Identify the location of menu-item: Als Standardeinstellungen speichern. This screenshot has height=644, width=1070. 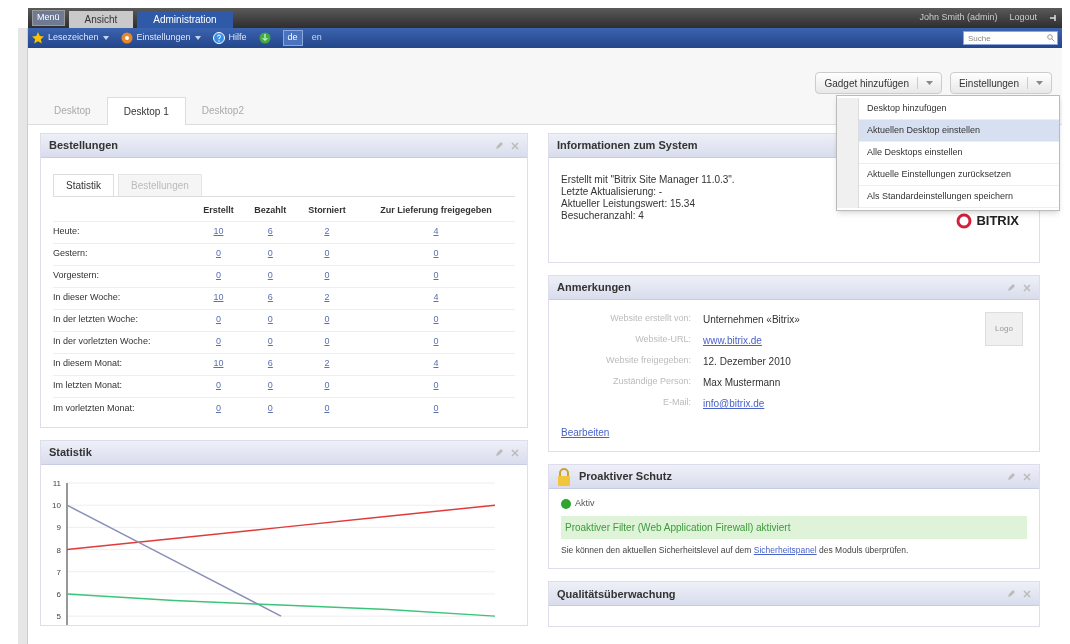
(959, 197).